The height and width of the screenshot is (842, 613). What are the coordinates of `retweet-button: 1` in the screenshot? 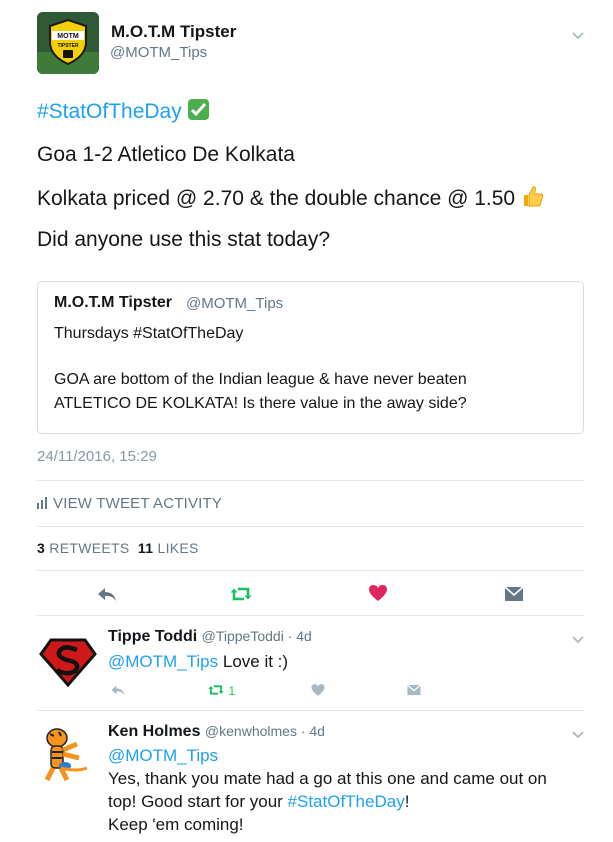 It's located at (221, 691).